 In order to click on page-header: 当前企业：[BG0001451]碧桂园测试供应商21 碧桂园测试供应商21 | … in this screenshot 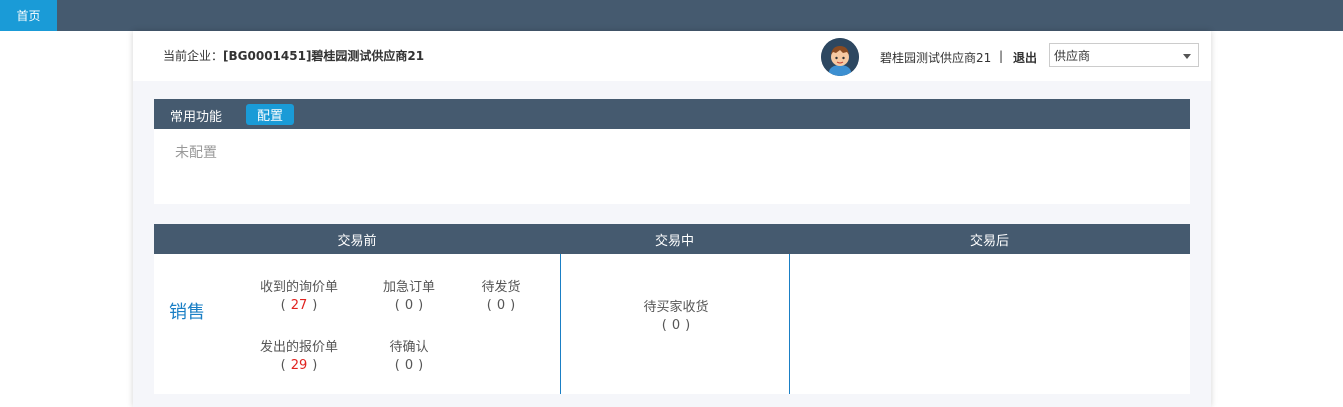, I will do `click(672, 56)`.